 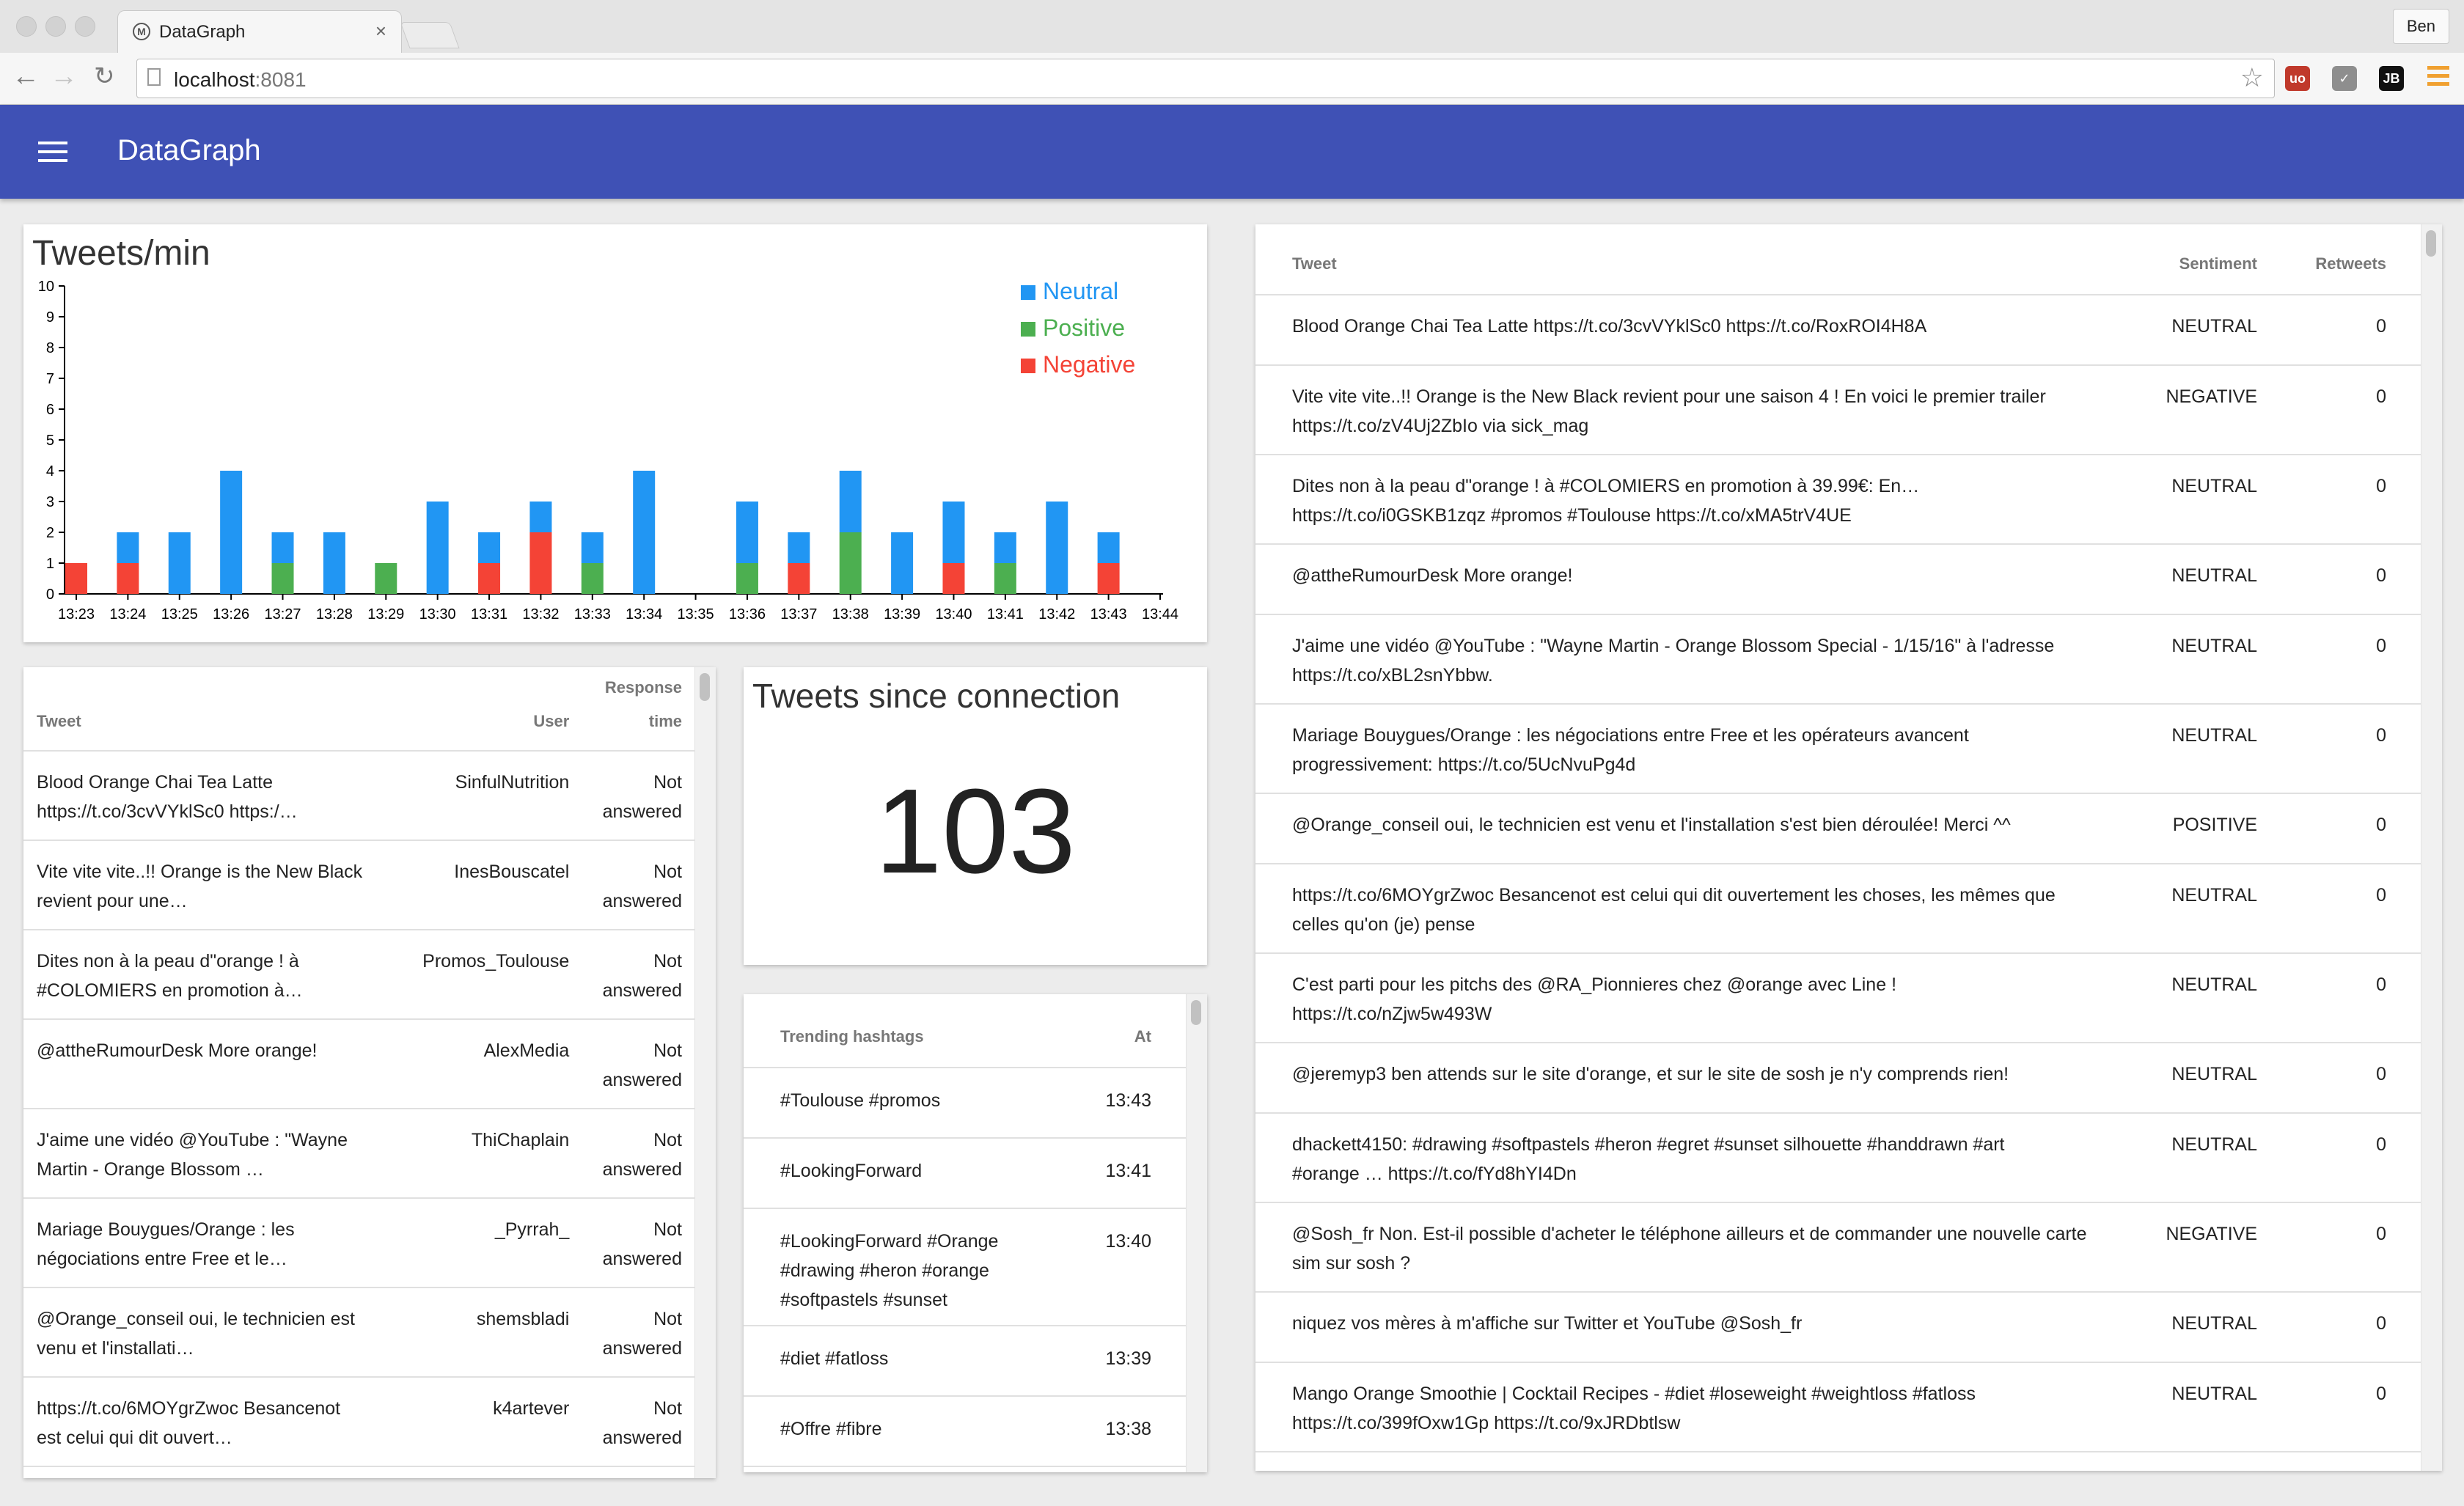 What do you see at coordinates (50, 379) in the screenshot?
I see `y-tick-label: 7` at bounding box center [50, 379].